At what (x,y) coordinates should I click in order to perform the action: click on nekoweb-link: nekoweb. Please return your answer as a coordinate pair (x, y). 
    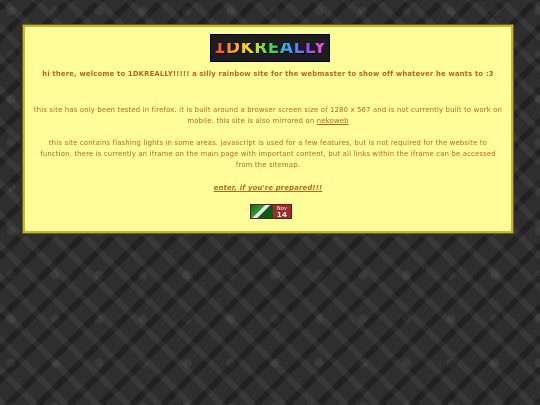
    Looking at the image, I should click on (333, 121).